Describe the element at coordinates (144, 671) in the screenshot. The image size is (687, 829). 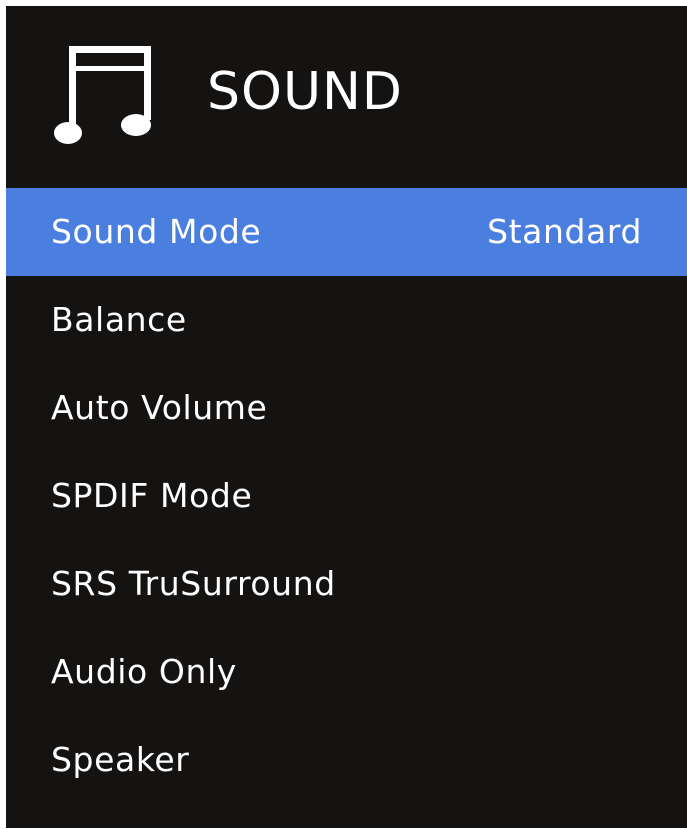
I see `menu-item-label: Audio Only` at that location.